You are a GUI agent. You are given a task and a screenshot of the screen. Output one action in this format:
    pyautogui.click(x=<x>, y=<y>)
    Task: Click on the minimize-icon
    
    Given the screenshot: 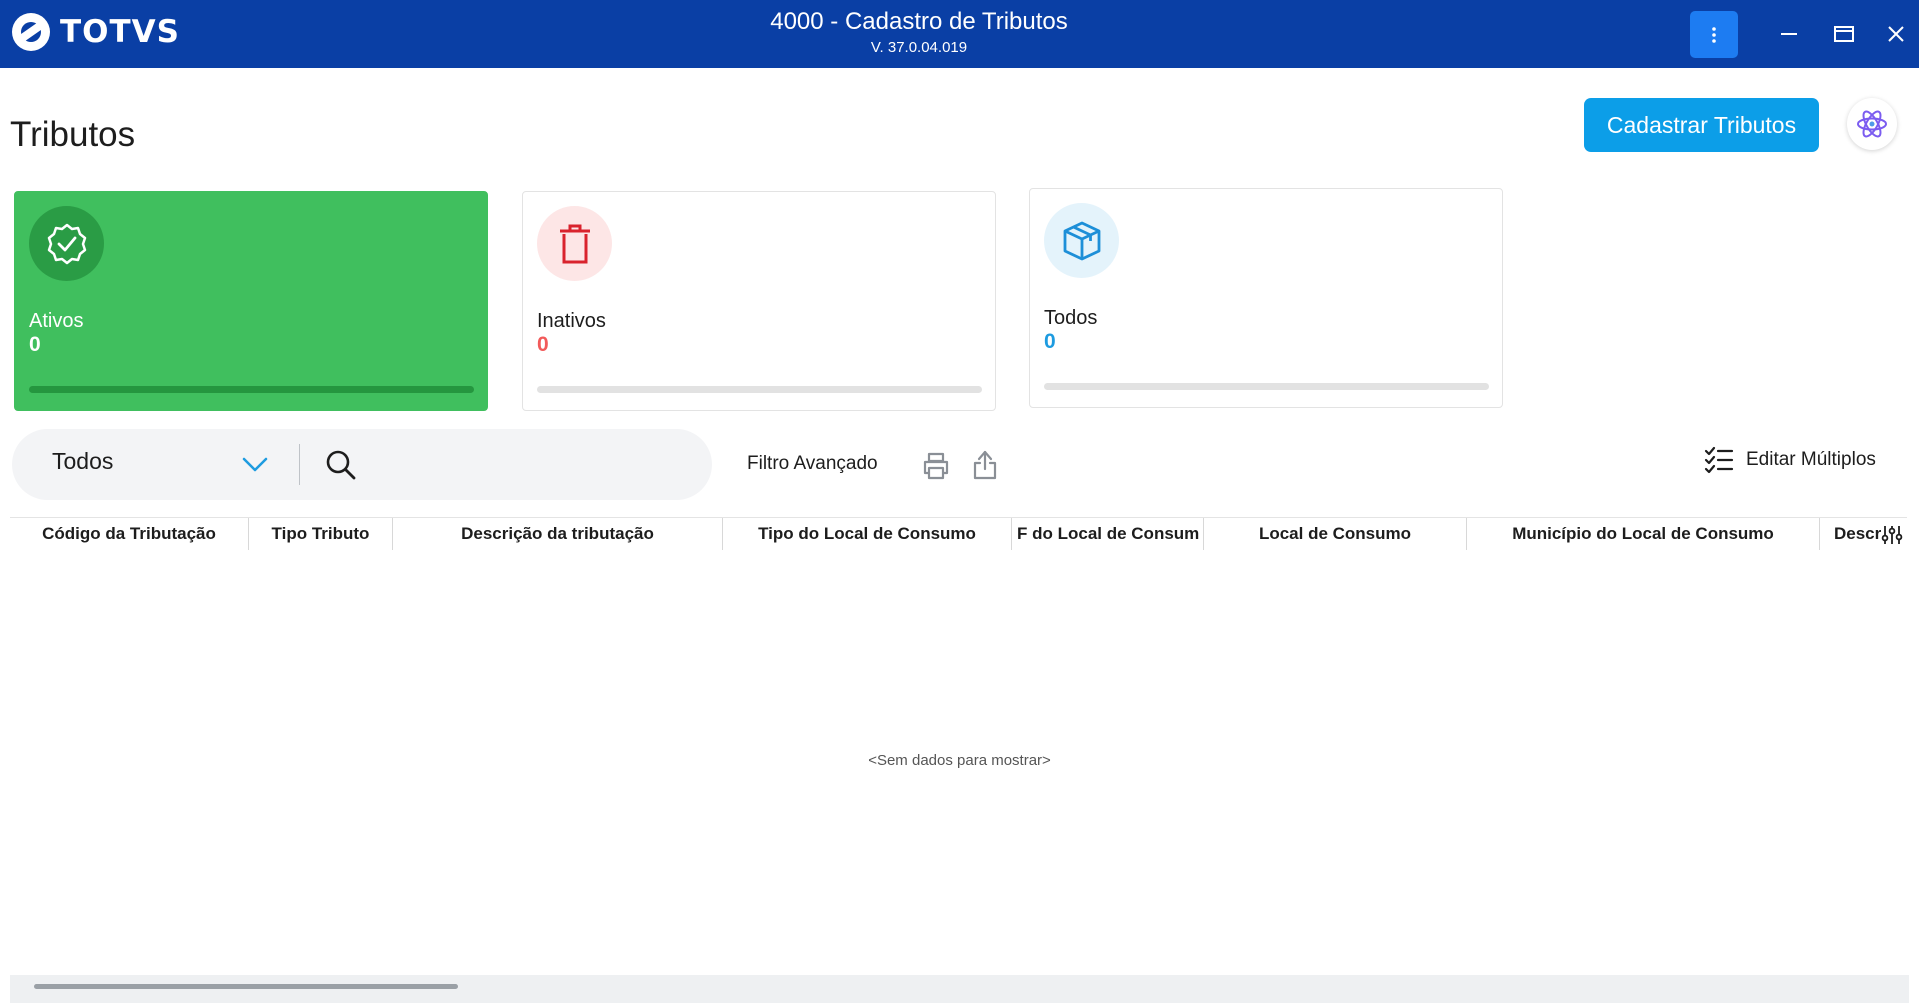 What is the action you would take?
    pyautogui.click(x=1789, y=34)
    